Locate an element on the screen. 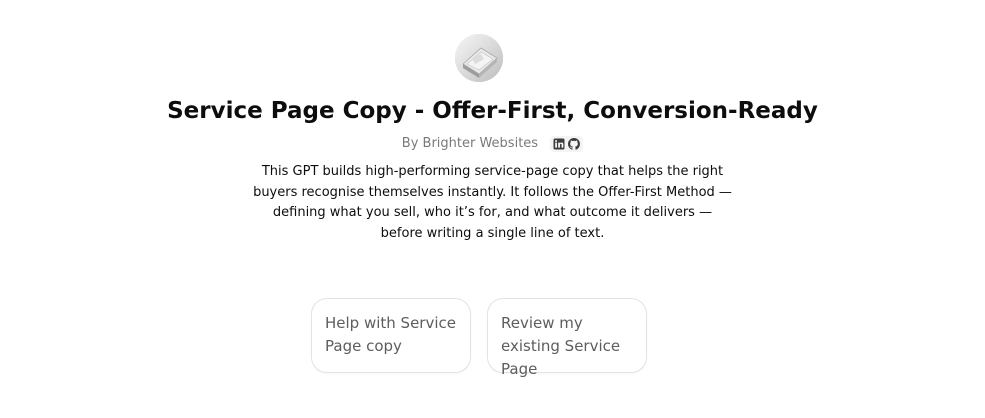 This screenshot has width=985, height=418. gpt-avatar-image is located at coordinates (479, 58).